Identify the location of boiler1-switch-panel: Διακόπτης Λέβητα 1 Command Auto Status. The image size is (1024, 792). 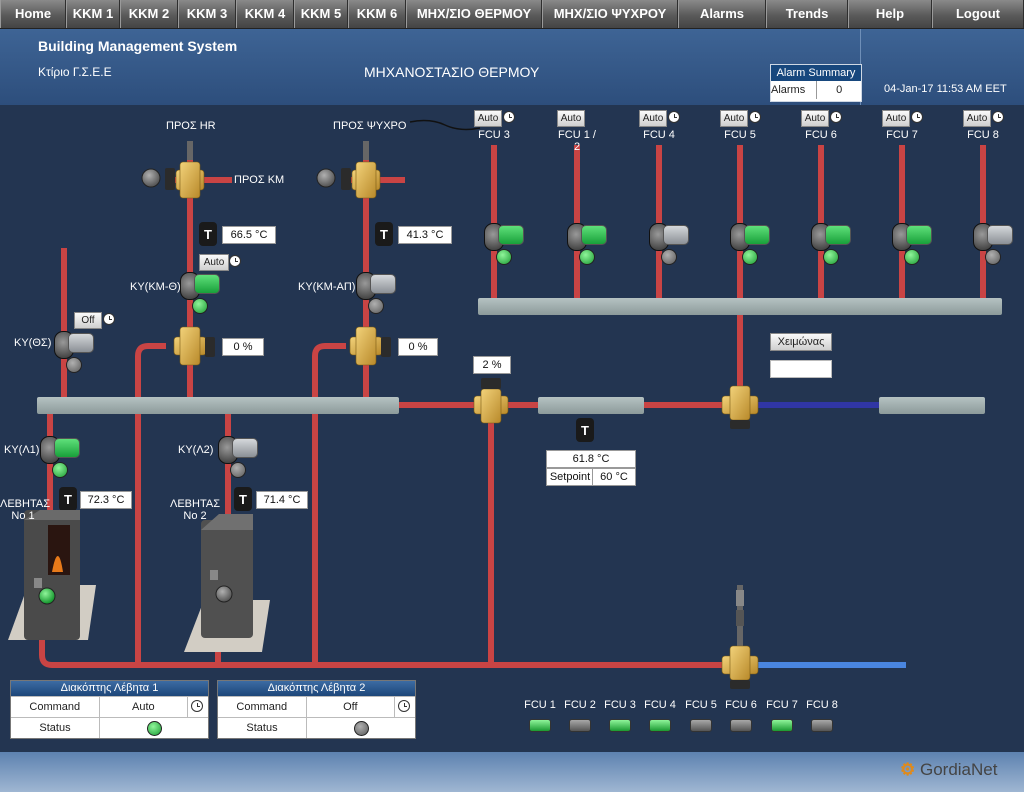
(109, 709).